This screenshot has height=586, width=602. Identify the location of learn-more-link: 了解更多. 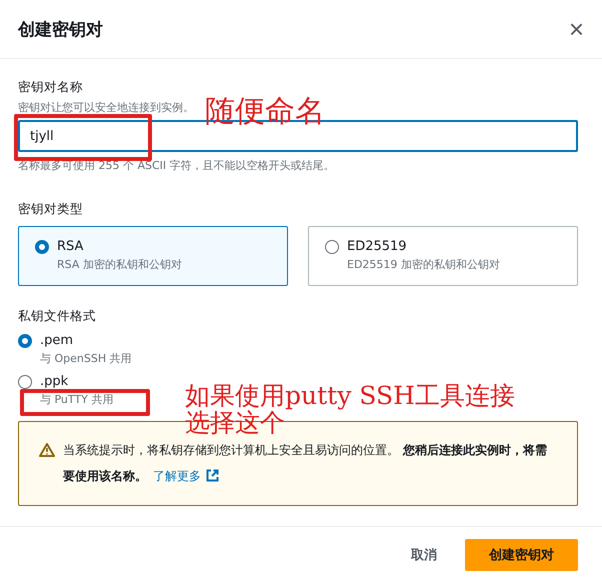
(186, 476).